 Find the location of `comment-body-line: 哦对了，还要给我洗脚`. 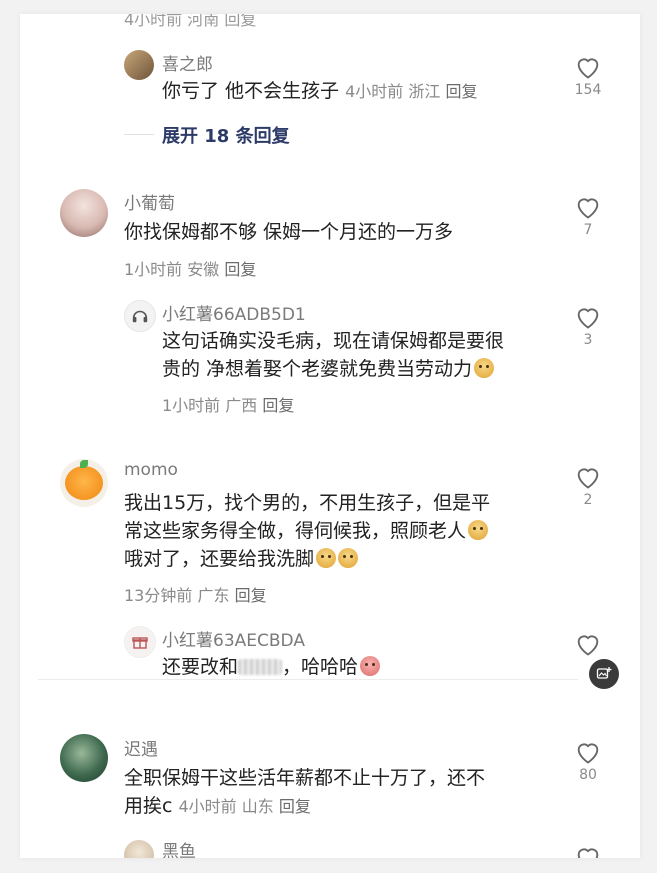

comment-body-line: 哦对了，还要给我洗脚 is located at coordinates (241, 559).